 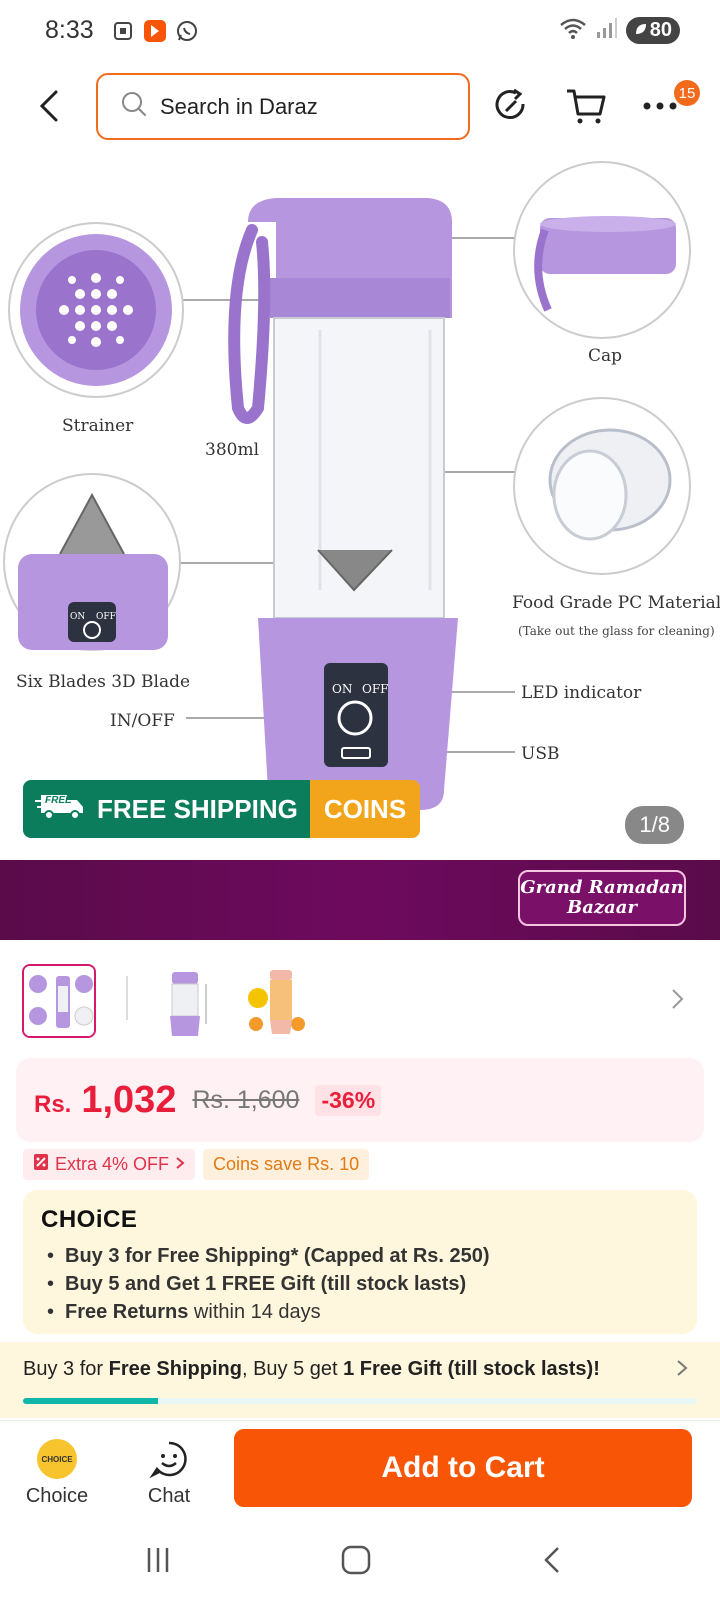 I want to click on top-header: Search in Daraz 15, so click(x=360, y=106).